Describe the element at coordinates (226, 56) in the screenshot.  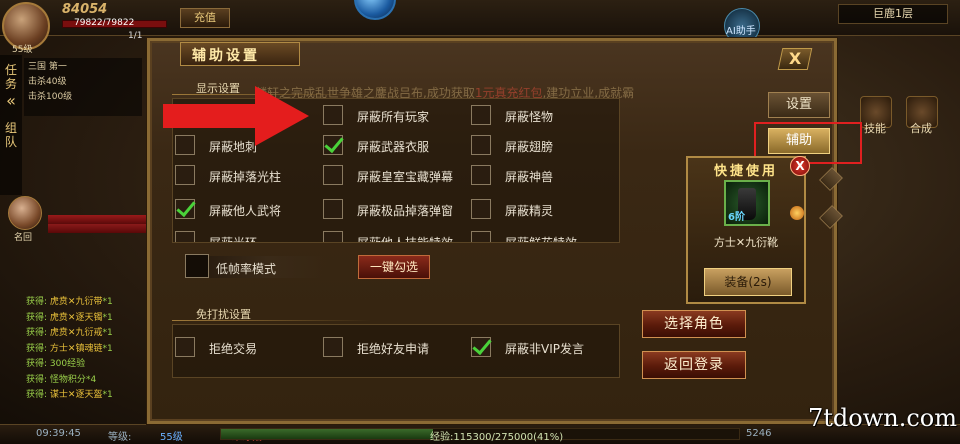
I see `dialog-title: 辅助设置` at that location.